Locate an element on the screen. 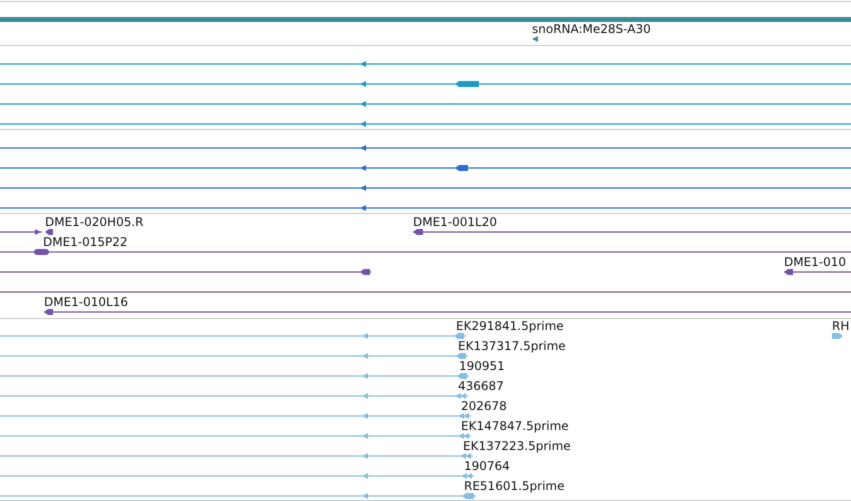 The width and height of the screenshot is (851, 501). feature-label: EK137223.5prime is located at coordinates (517, 446).